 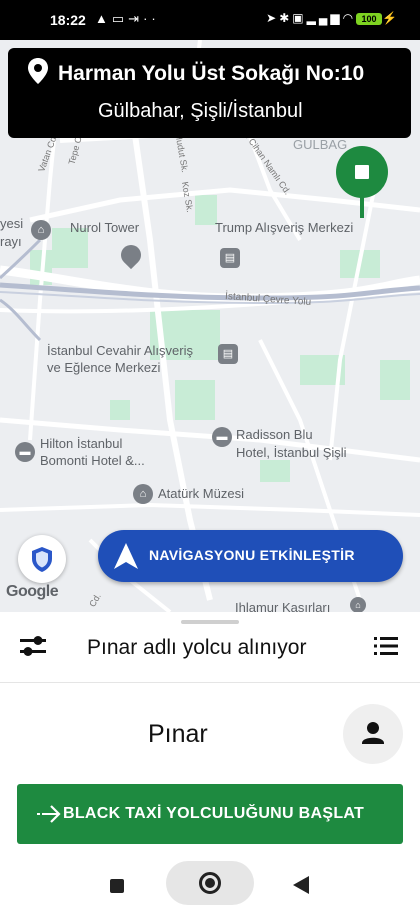 I want to click on enable-navigation-button: NAVİGASYONU ETKİNLEŞTİR, so click(x=250, y=556).